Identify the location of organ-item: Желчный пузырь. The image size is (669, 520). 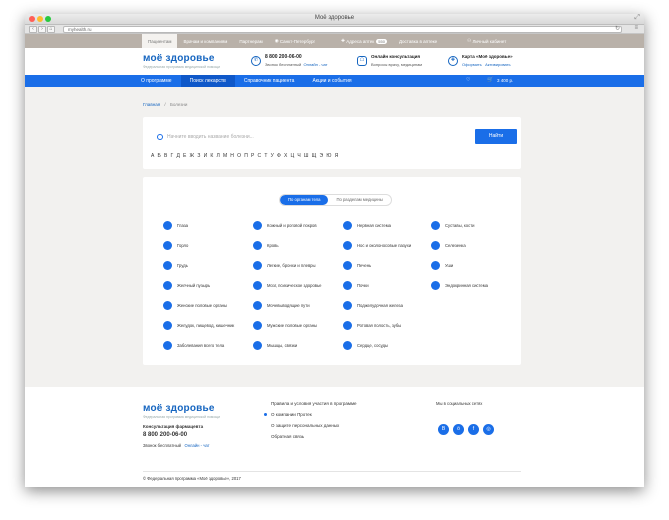
(186, 285).